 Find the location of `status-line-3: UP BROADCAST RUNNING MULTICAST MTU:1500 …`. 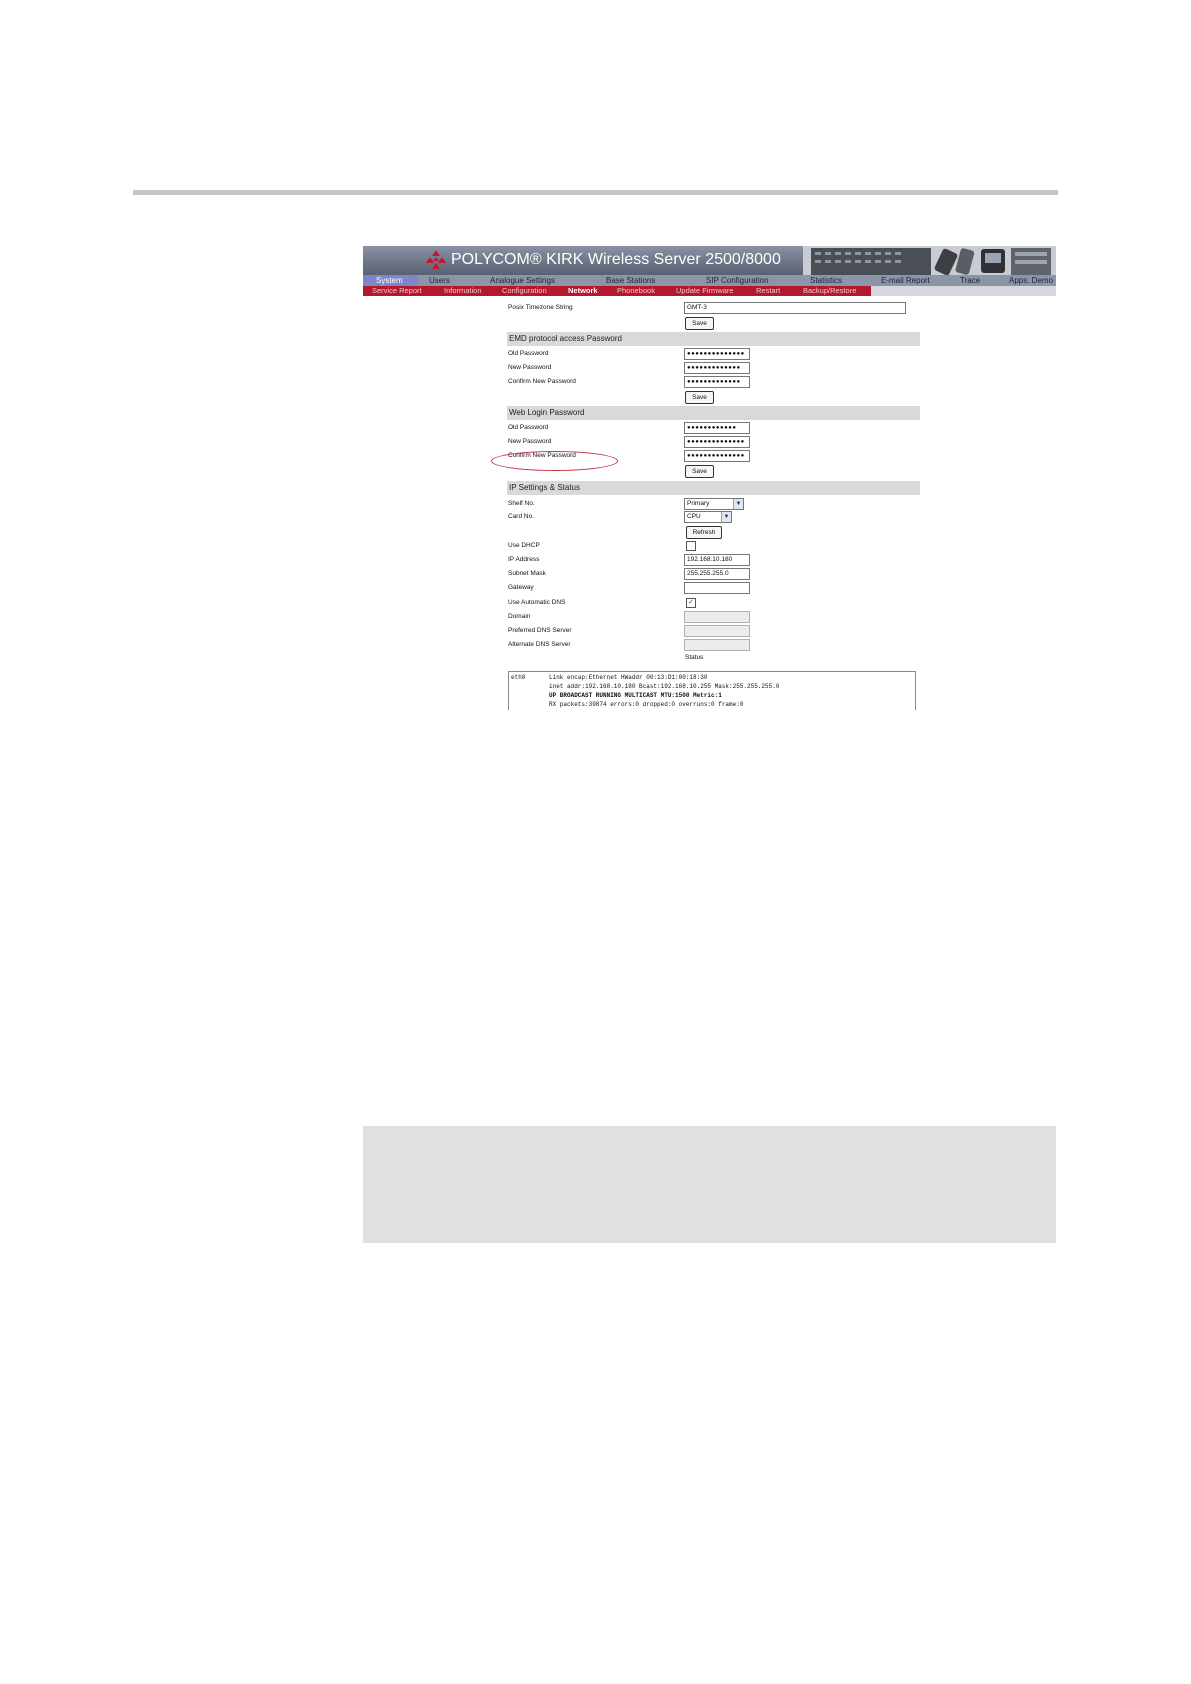

status-line-3: UP BROADCAST RUNNING MULTICAST MTU:1500 … is located at coordinates (635, 695).